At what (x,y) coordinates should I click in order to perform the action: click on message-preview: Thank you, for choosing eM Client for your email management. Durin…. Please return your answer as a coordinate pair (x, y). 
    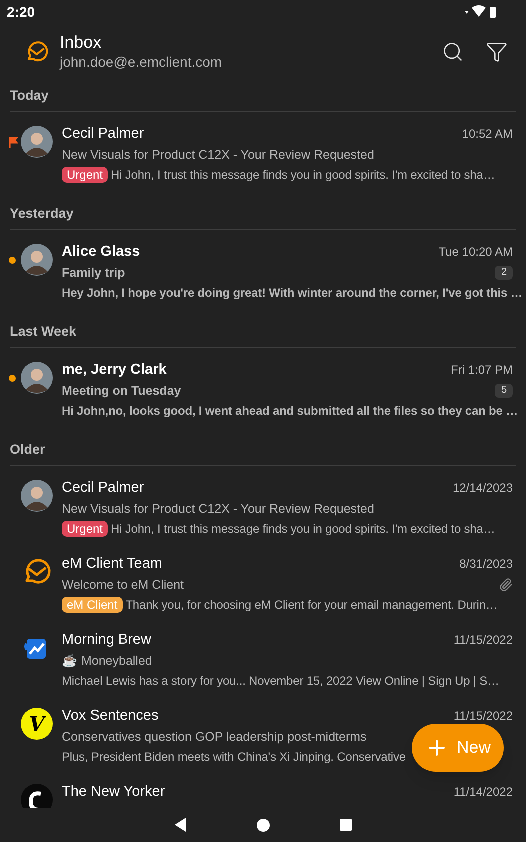
    Looking at the image, I should click on (312, 605).